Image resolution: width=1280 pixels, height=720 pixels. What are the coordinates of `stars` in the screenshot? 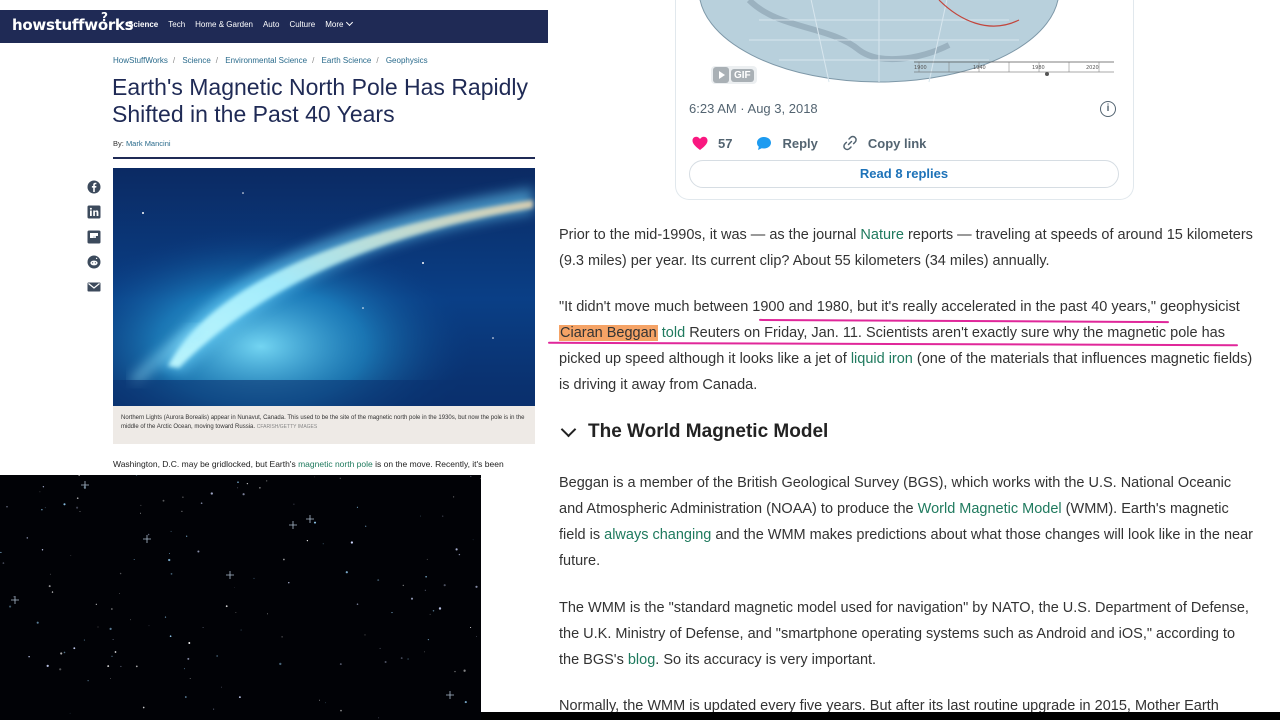 It's located at (240, 597).